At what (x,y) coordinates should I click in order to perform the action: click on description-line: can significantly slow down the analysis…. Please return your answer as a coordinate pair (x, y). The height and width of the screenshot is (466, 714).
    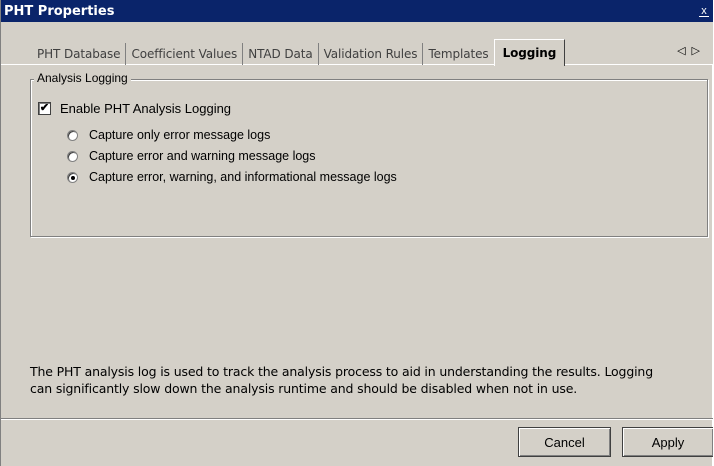
    Looking at the image, I should click on (304, 388).